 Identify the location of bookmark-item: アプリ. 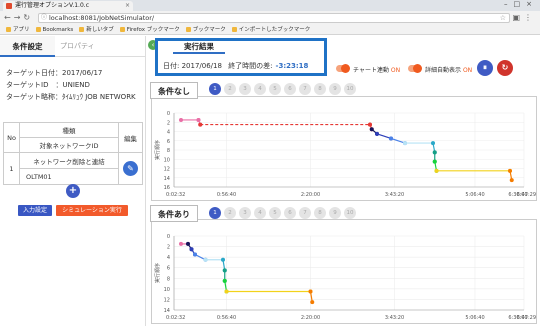
(18, 30).